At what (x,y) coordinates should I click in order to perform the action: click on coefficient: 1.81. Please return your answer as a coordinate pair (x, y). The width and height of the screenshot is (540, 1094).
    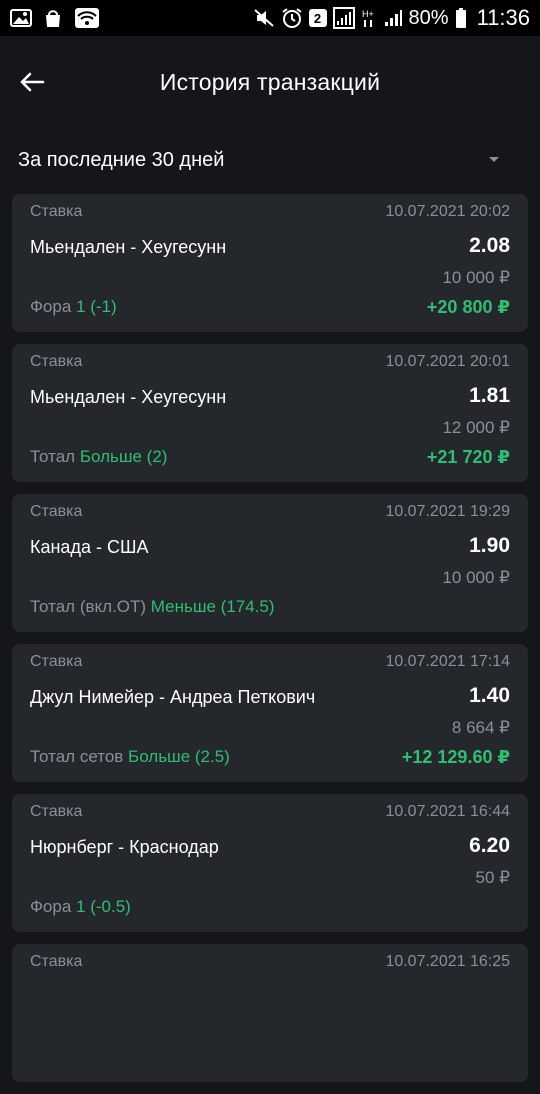
    Looking at the image, I should click on (489, 395).